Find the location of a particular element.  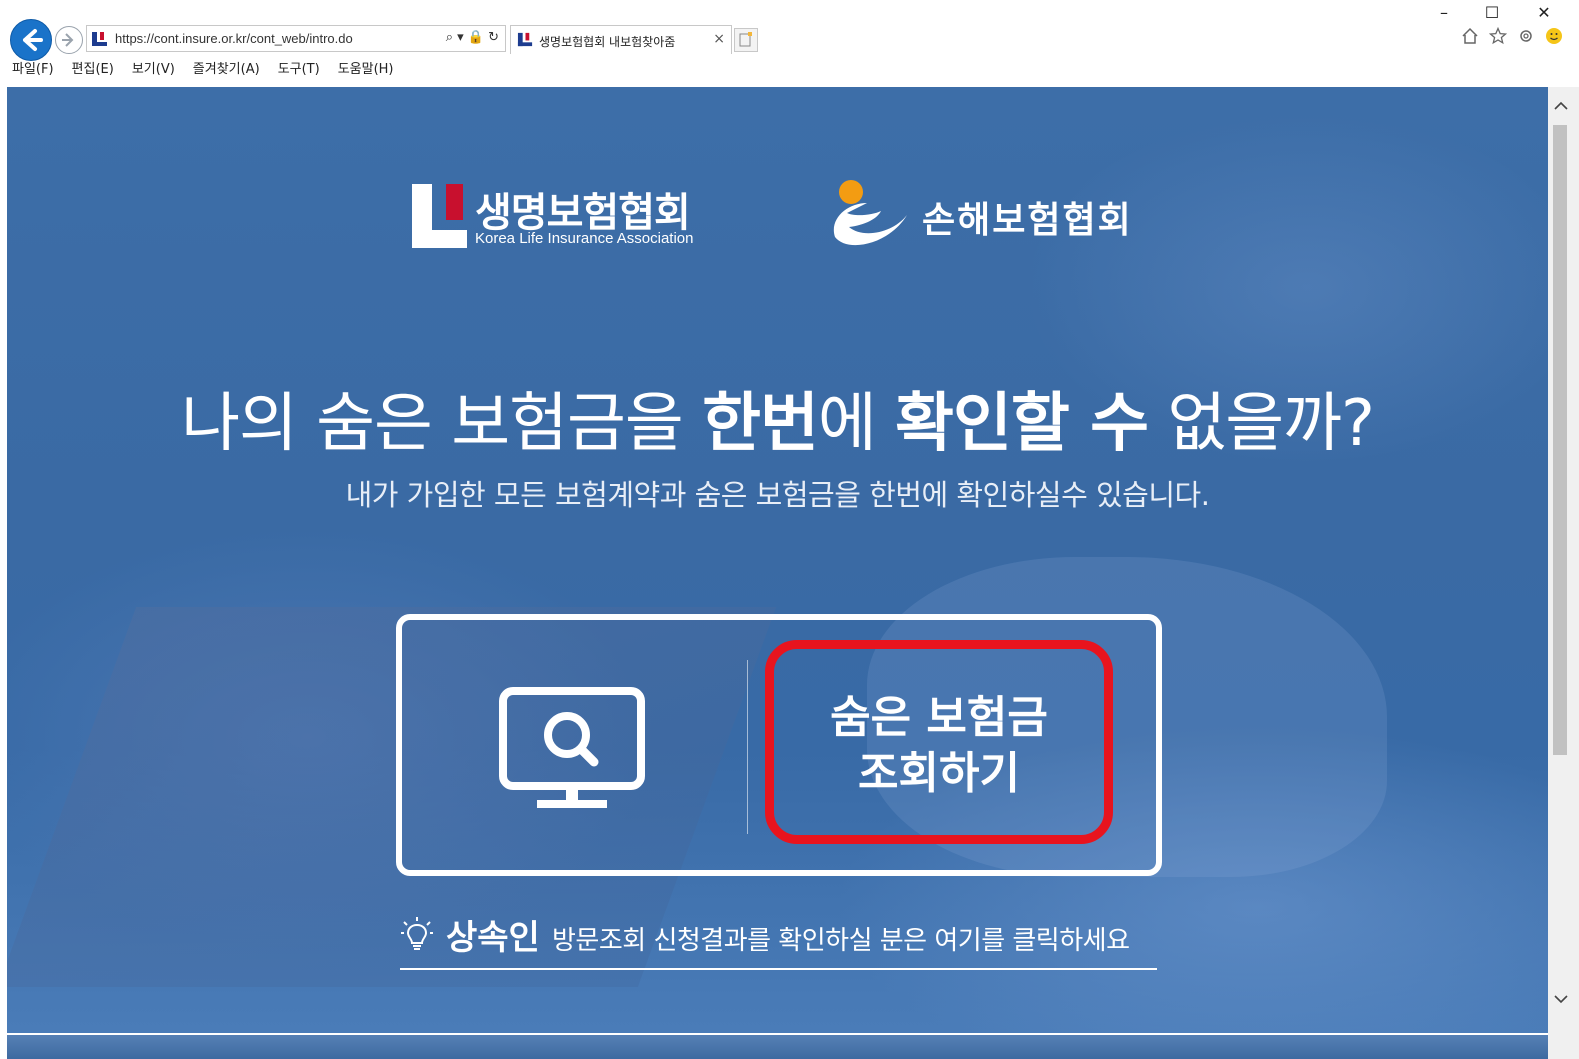

headline-part1: 나의 숨은 보험금을 is located at coordinates (442, 424).